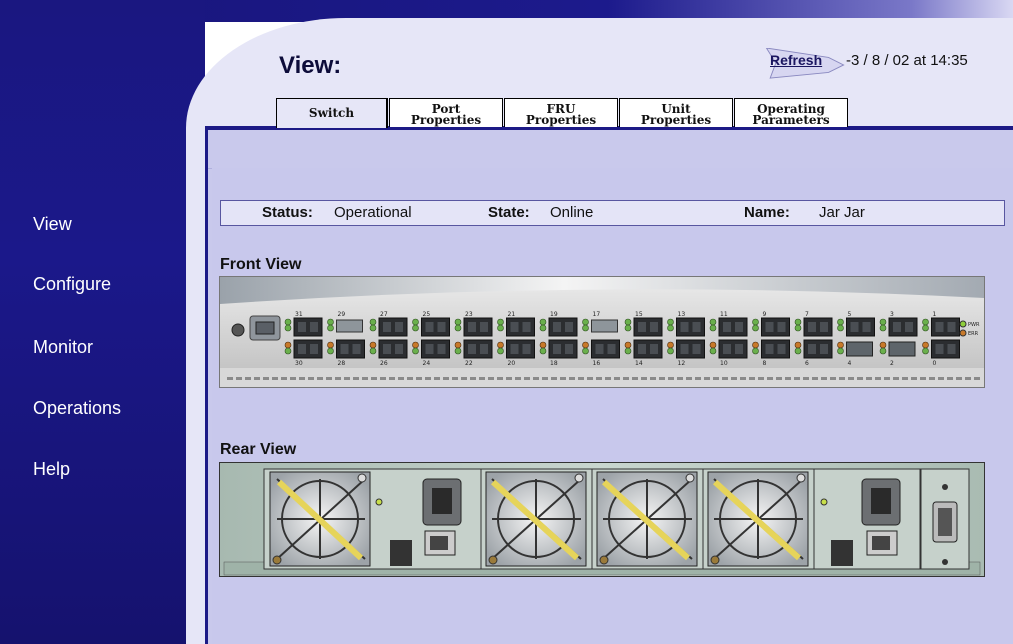  What do you see at coordinates (892, 363) in the screenshot?
I see `port-number-label: 2` at bounding box center [892, 363].